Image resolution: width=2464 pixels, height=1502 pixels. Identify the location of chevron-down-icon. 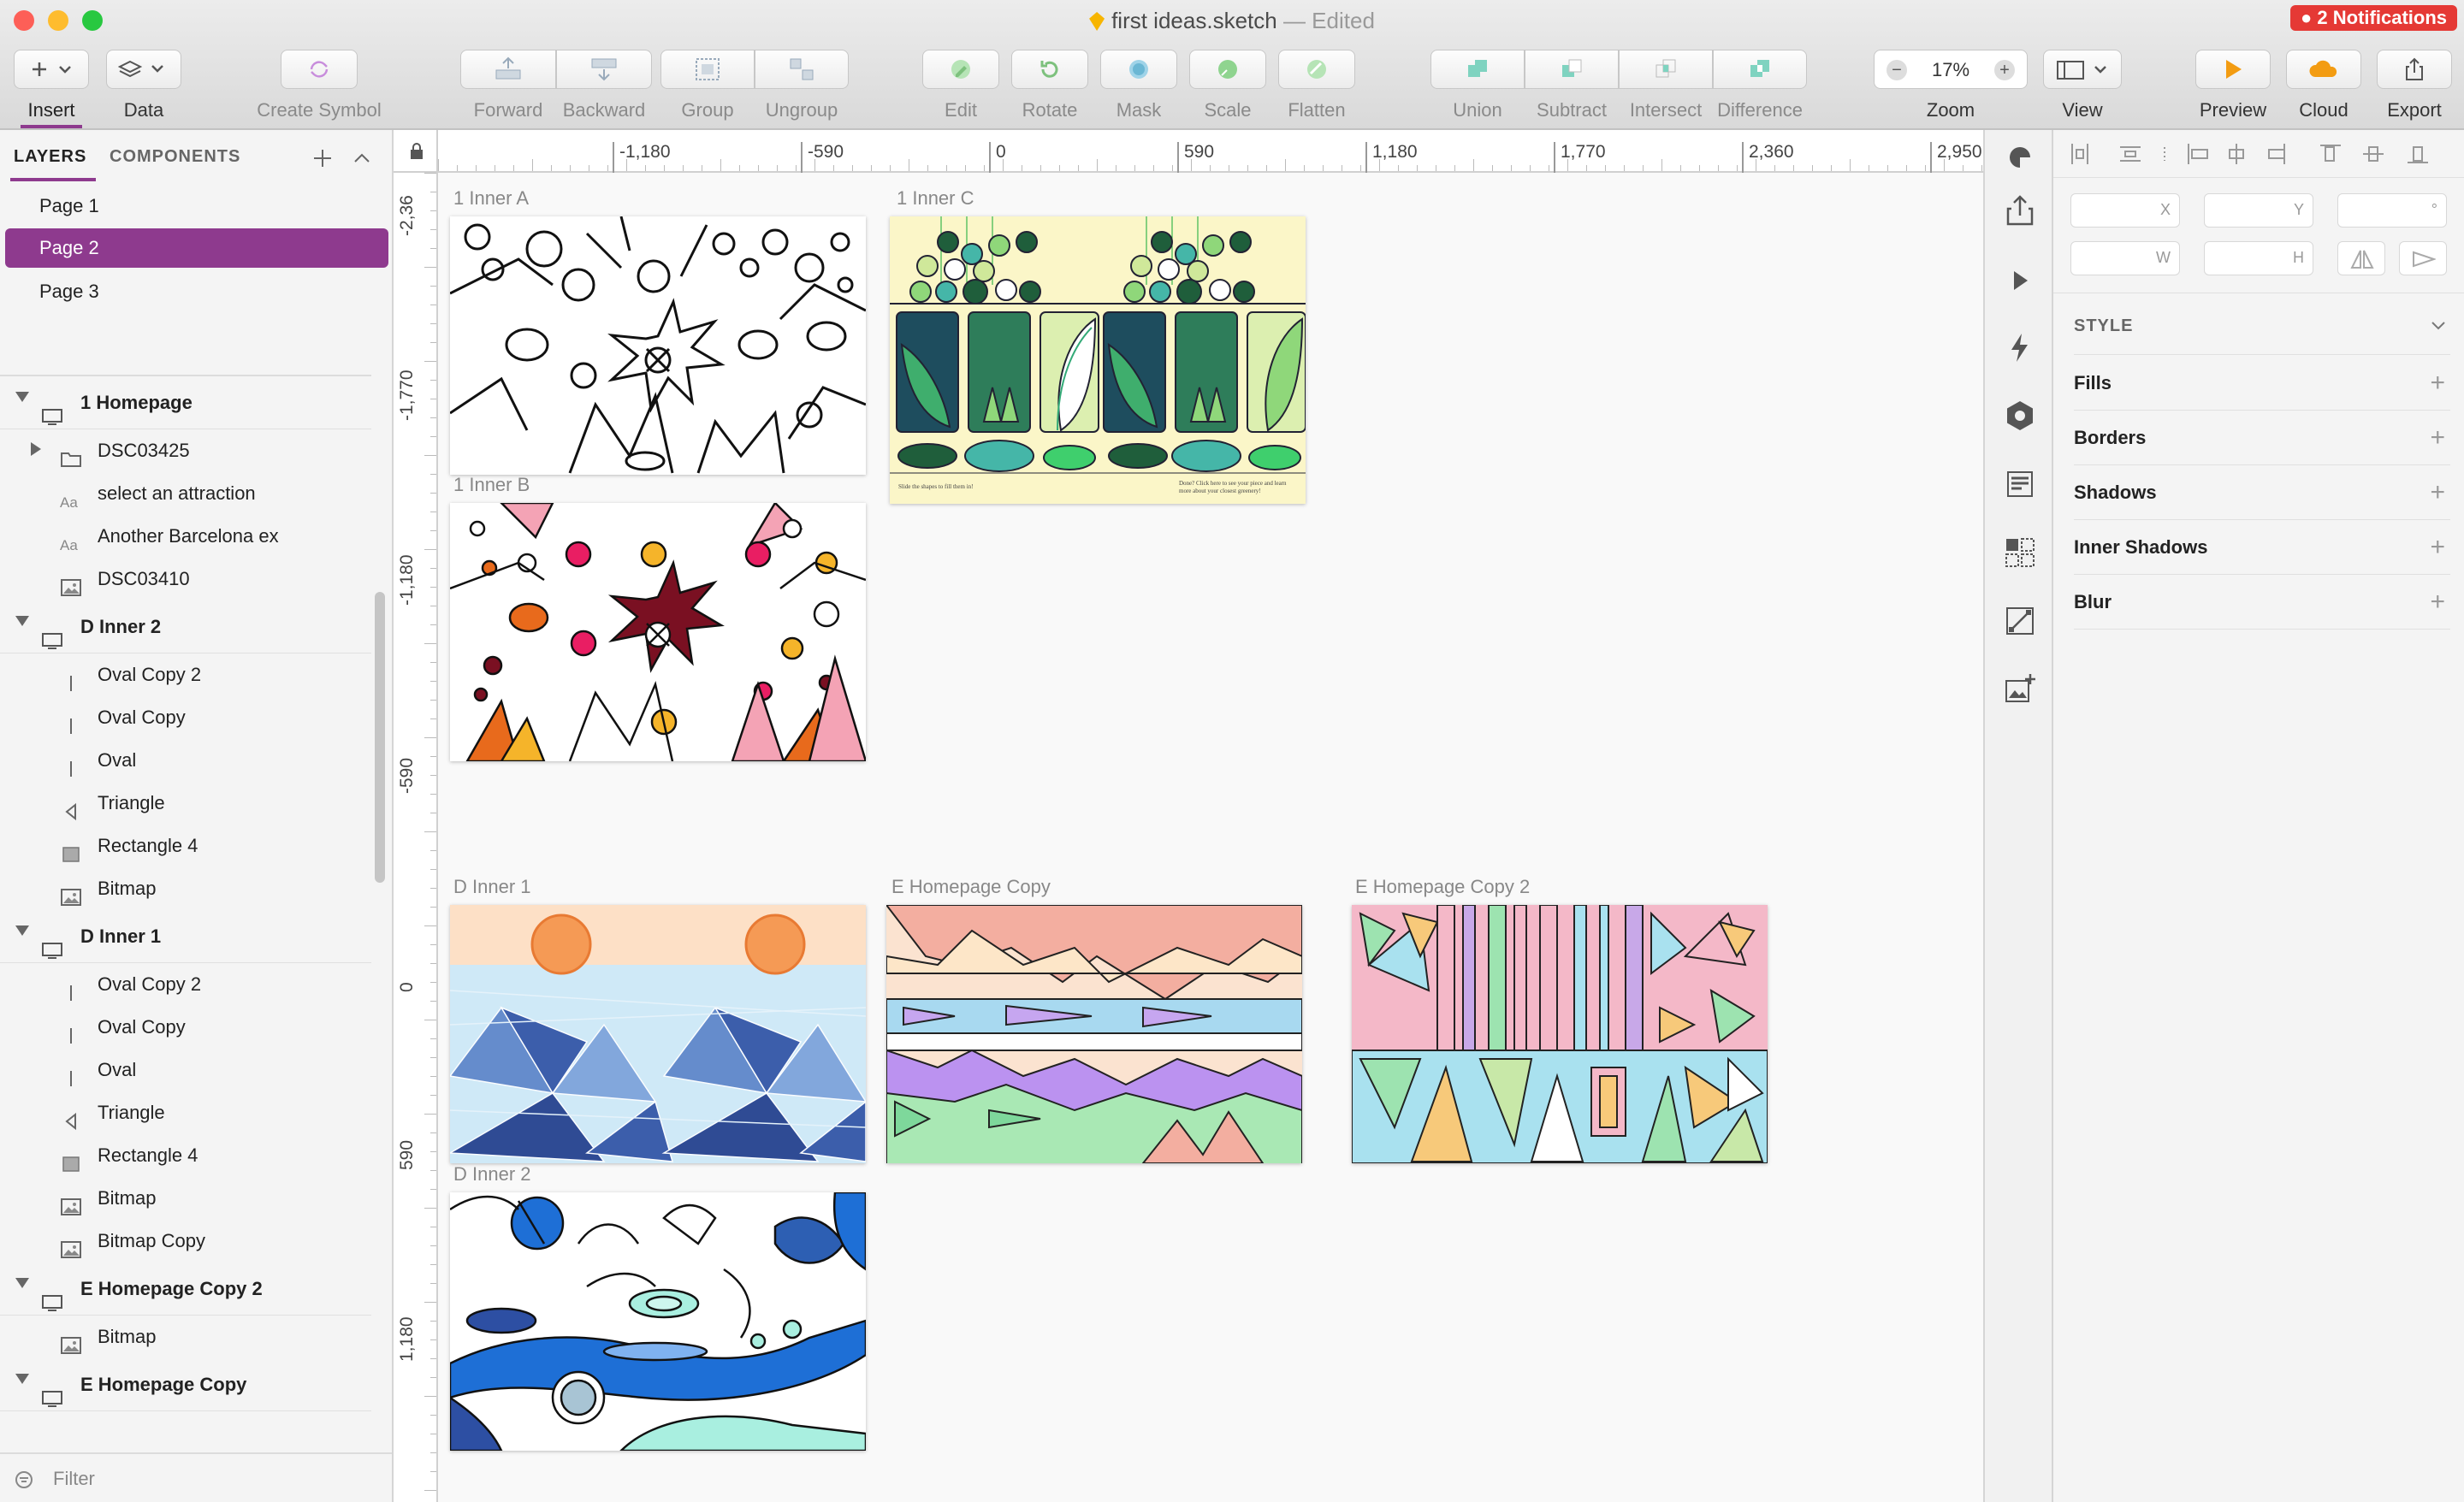
(2438, 325).